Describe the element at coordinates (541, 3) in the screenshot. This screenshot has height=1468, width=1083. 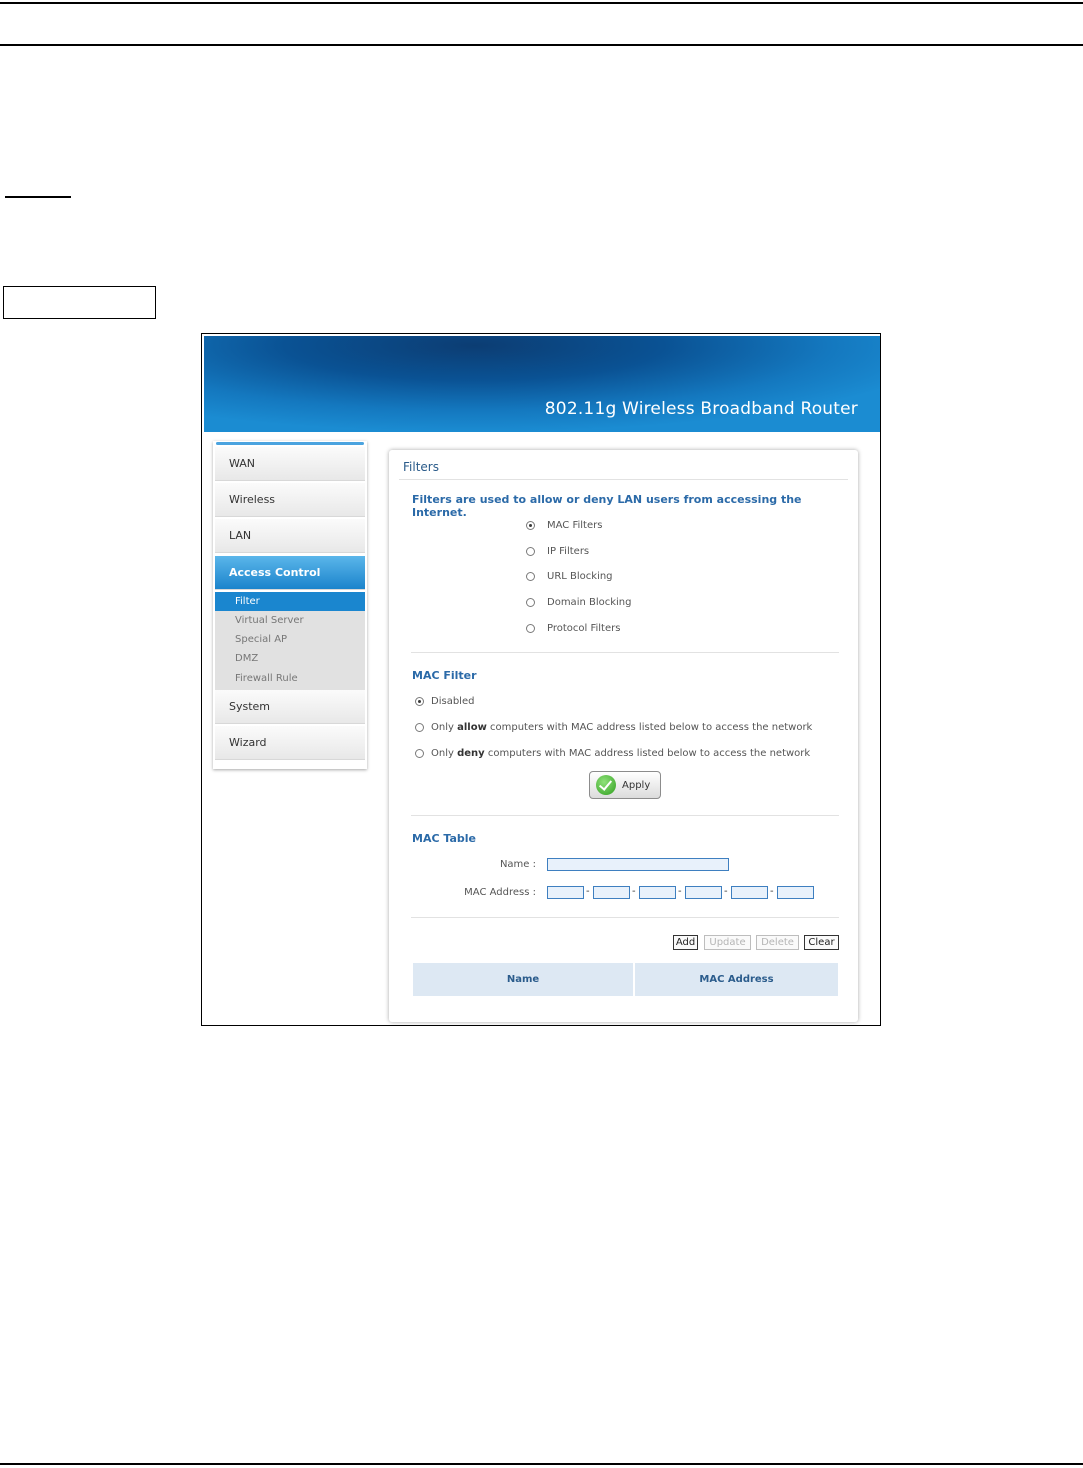
I see `top-rule` at that location.